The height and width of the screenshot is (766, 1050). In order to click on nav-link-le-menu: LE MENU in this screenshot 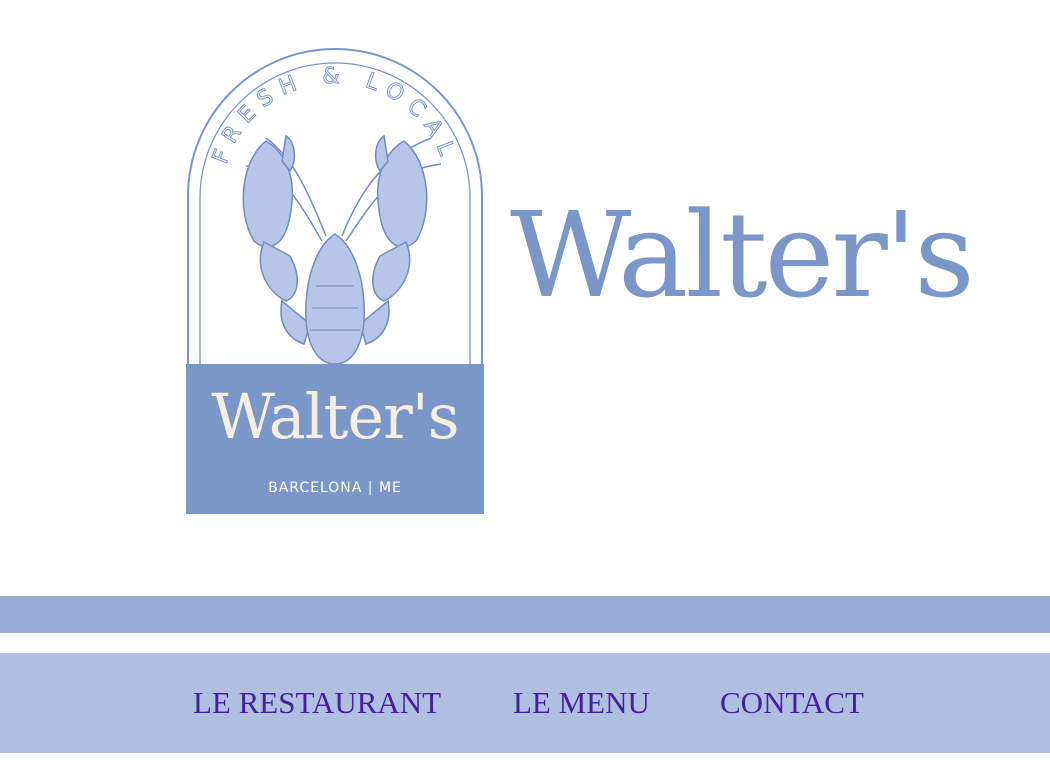, I will do `click(581, 703)`.